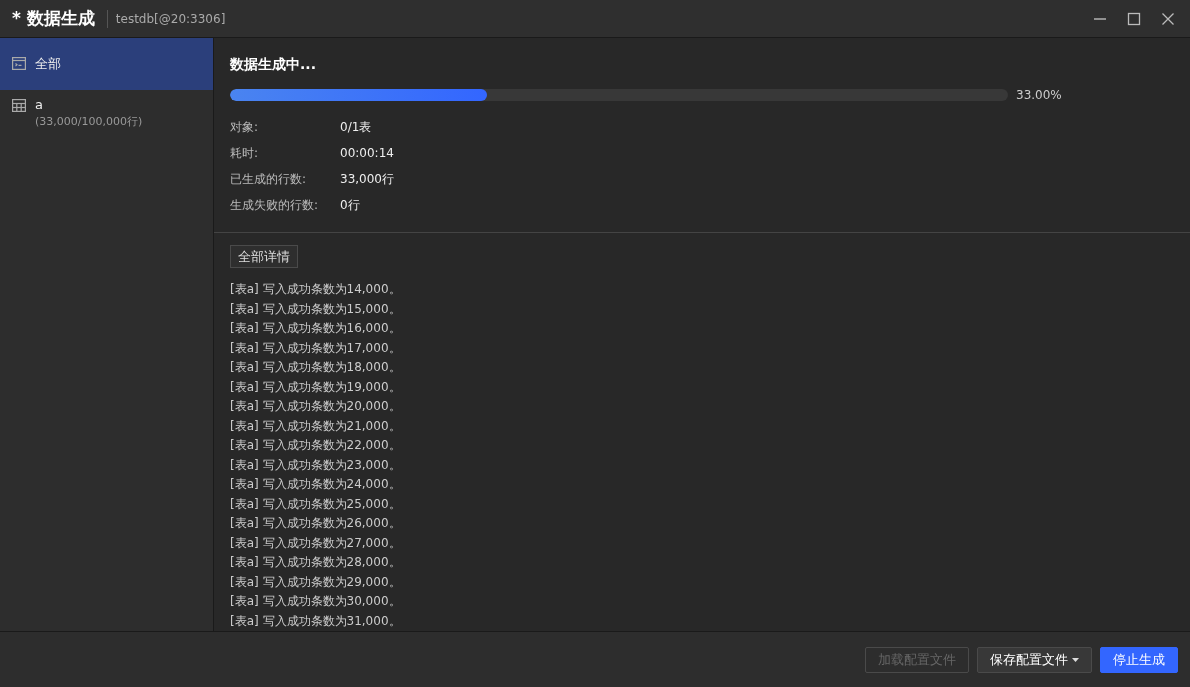 The width and height of the screenshot is (1190, 687). What do you see at coordinates (315, 562) in the screenshot?
I see `log-line: [表a] 写入成功条数为28,000。` at bounding box center [315, 562].